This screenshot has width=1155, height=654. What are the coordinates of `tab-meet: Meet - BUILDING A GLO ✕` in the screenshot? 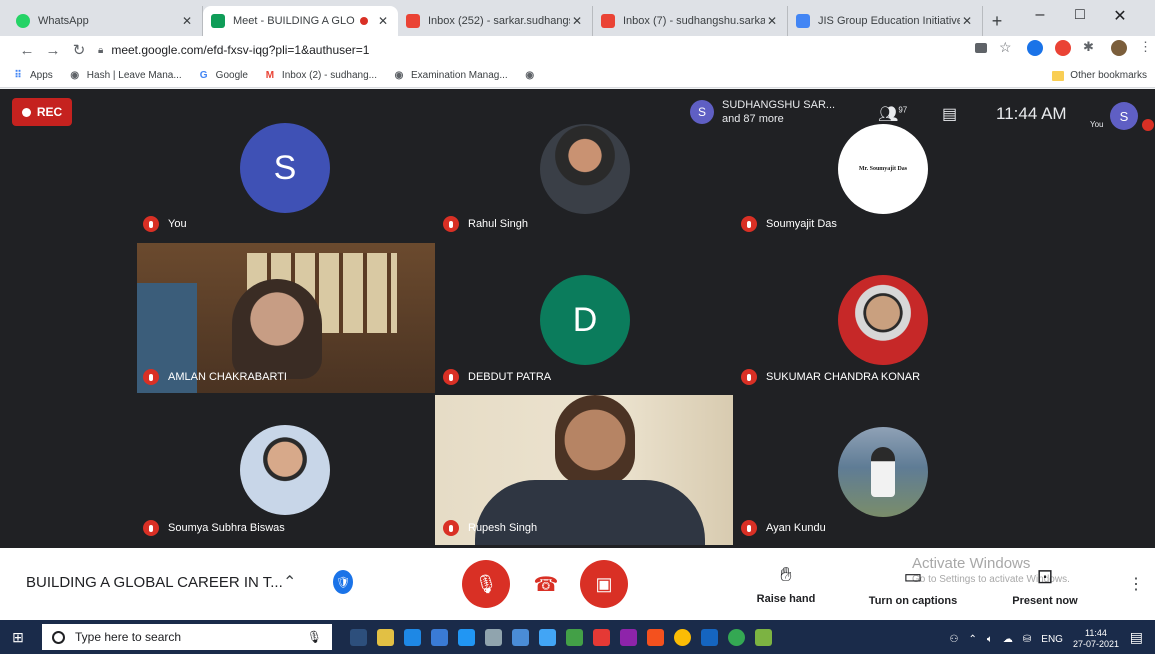 It's located at (300, 21).